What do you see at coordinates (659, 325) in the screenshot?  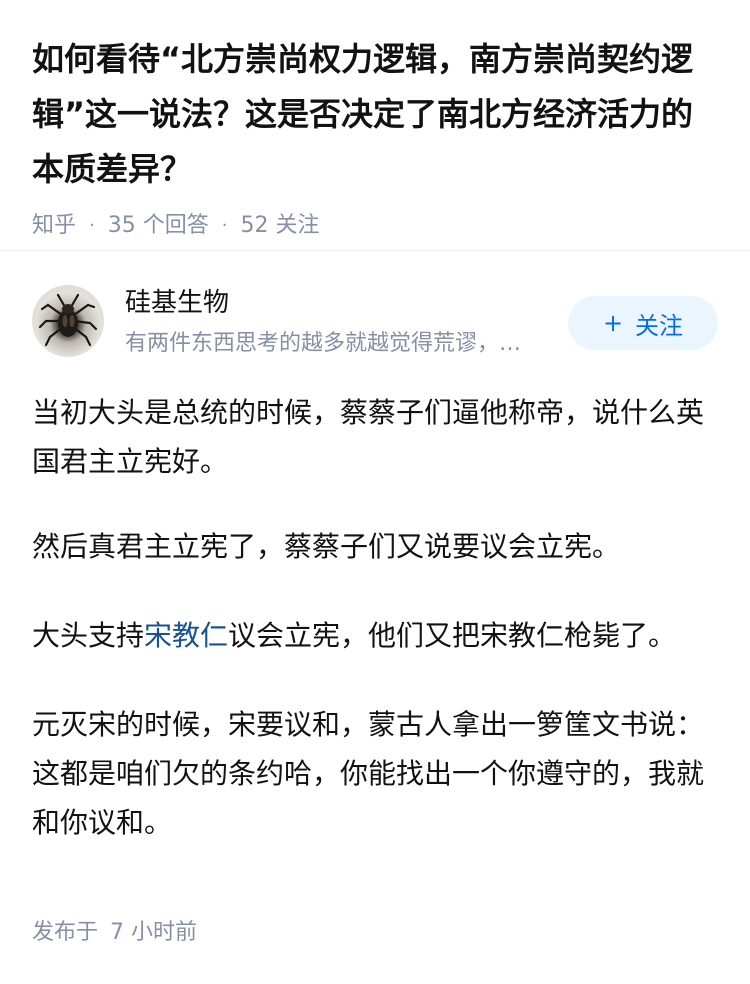 I see `follow-button-label: 关注` at bounding box center [659, 325].